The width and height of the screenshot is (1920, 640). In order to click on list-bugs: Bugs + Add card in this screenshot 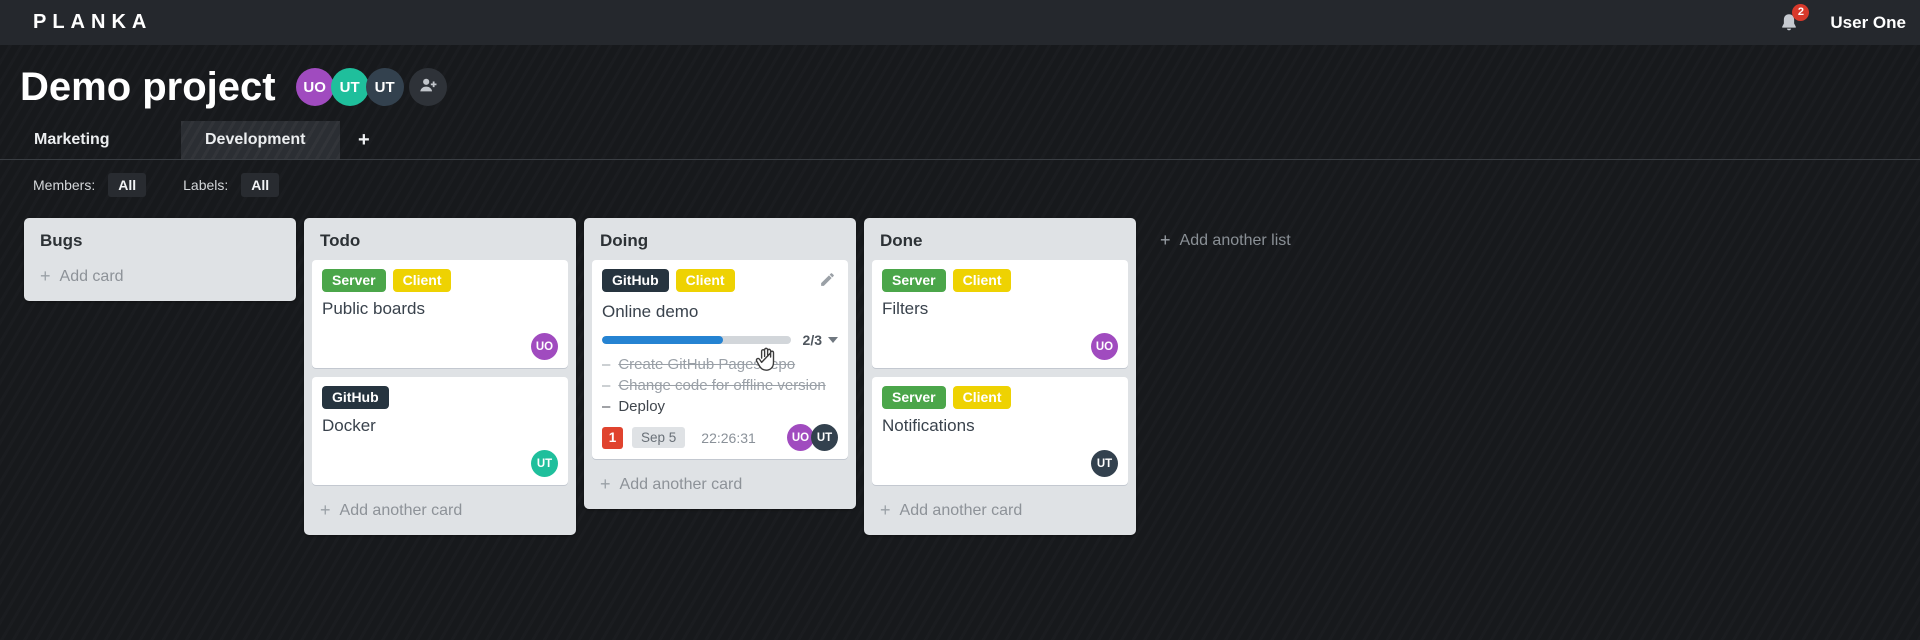, I will do `click(160, 259)`.